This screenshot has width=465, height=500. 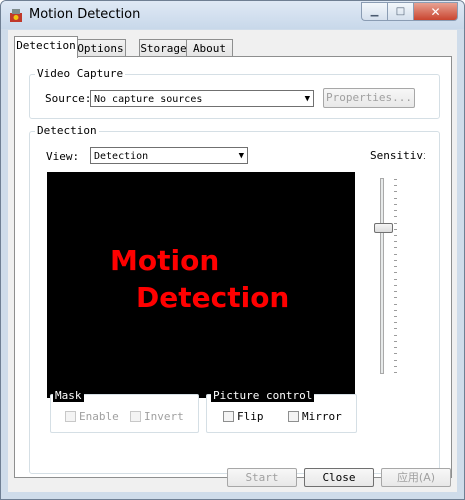 I want to click on view-select: Detection ▼, so click(x=169, y=155).